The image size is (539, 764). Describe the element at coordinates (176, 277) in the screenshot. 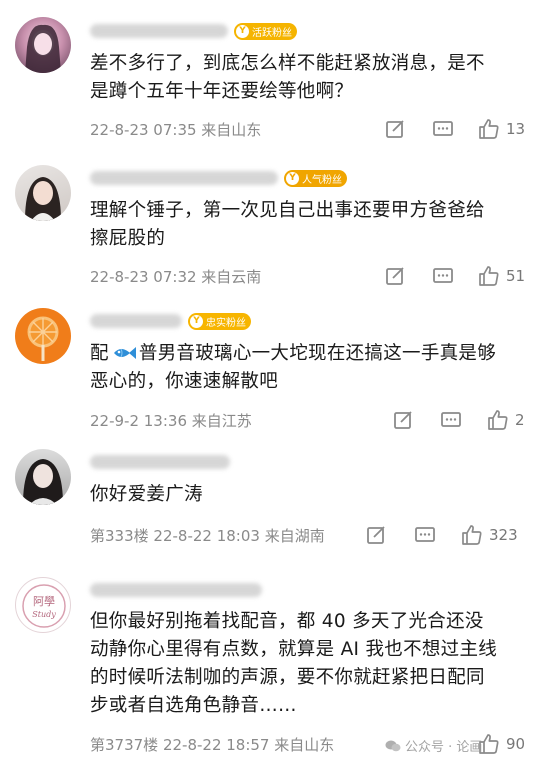

I see `comment-meta: 22-8-23 07:32 来自云南` at that location.